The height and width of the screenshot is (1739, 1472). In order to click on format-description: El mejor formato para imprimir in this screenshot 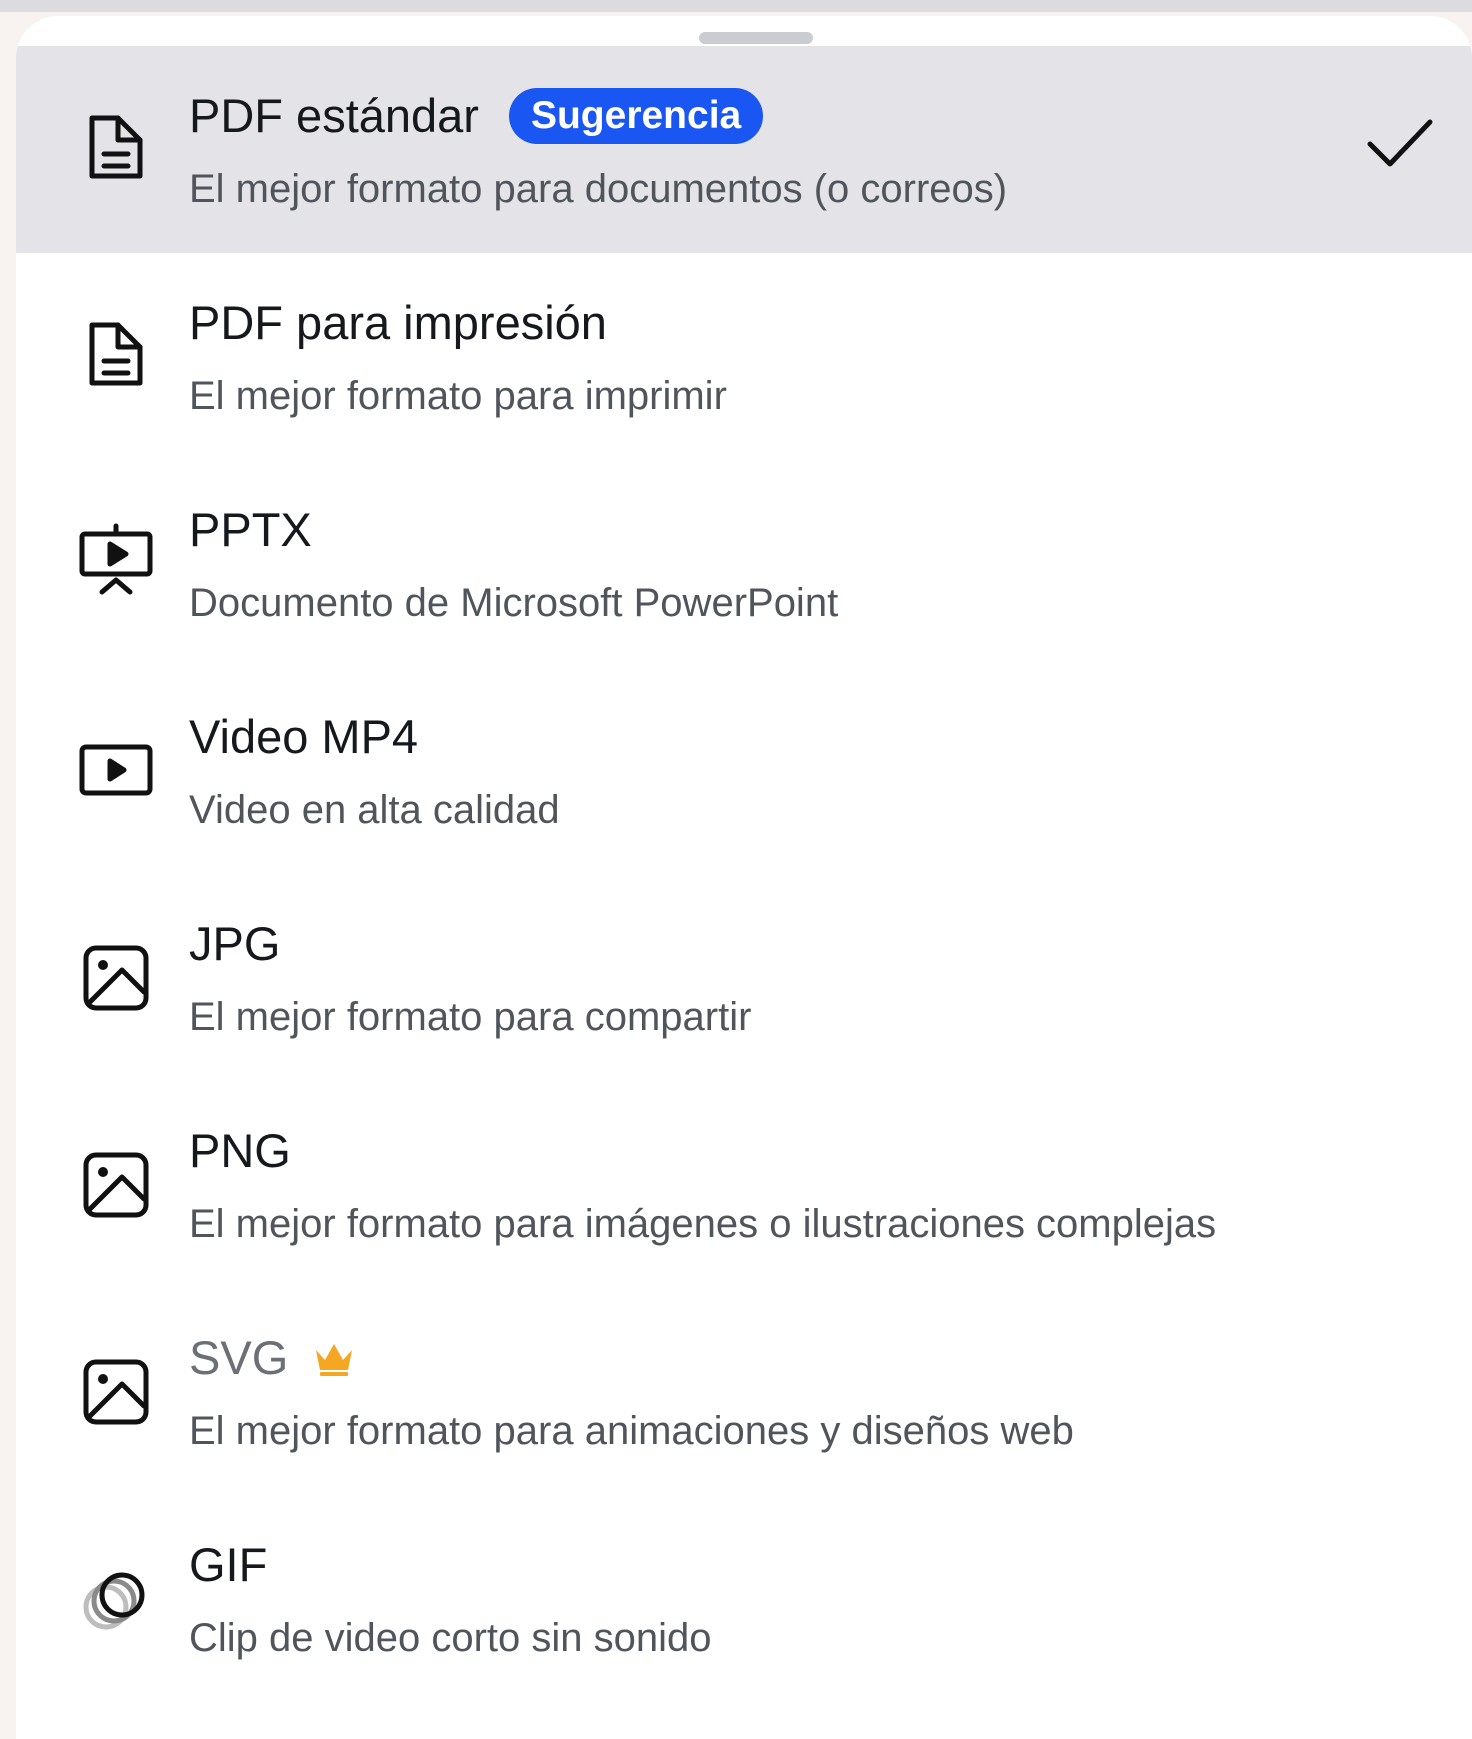, I will do `click(458, 396)`.